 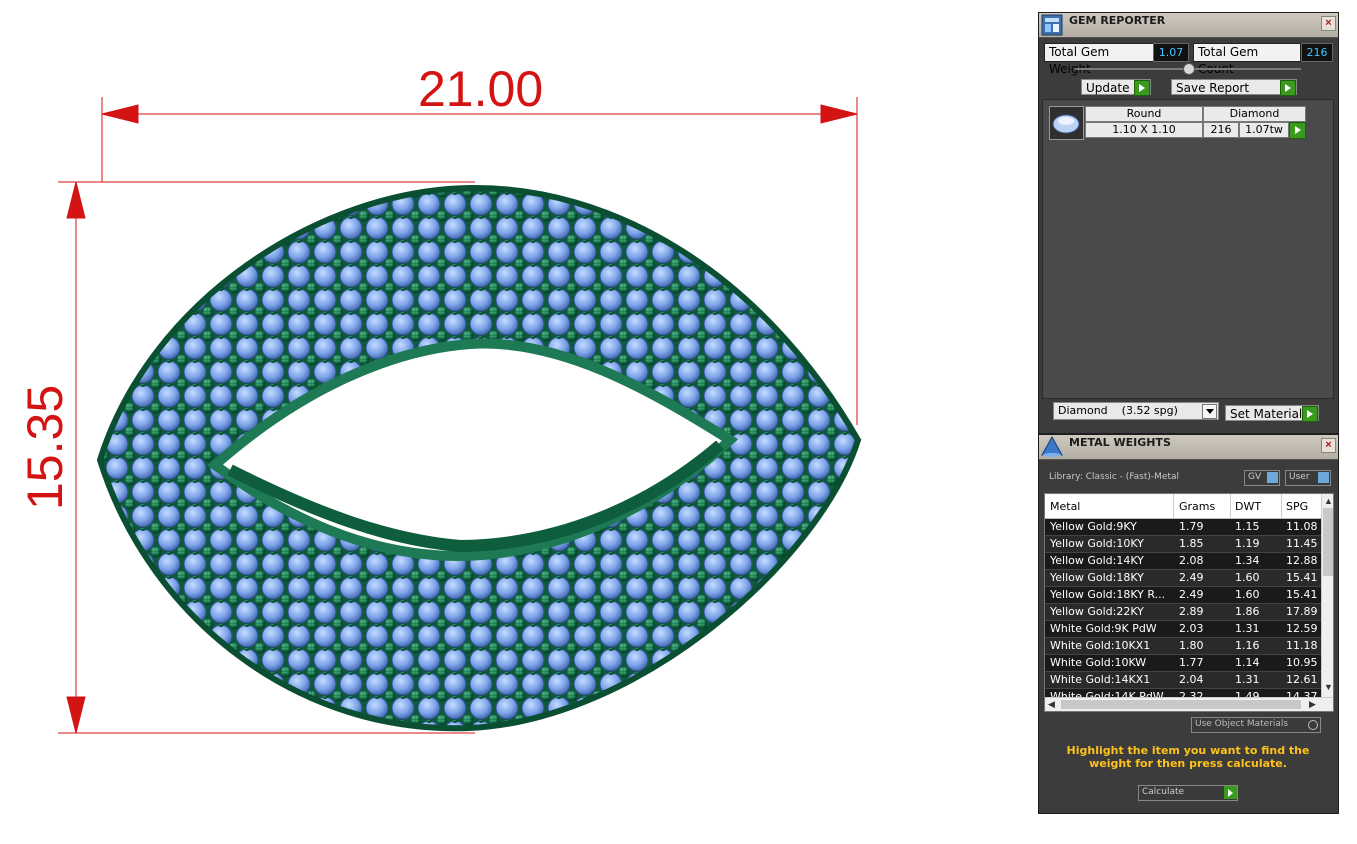 What do you see at coordinates (1183, 646) in the screenshot?
I see `table-row: White Gold:10KX1 1.80 1.16 11.18` at bounding box center [1183, 646].